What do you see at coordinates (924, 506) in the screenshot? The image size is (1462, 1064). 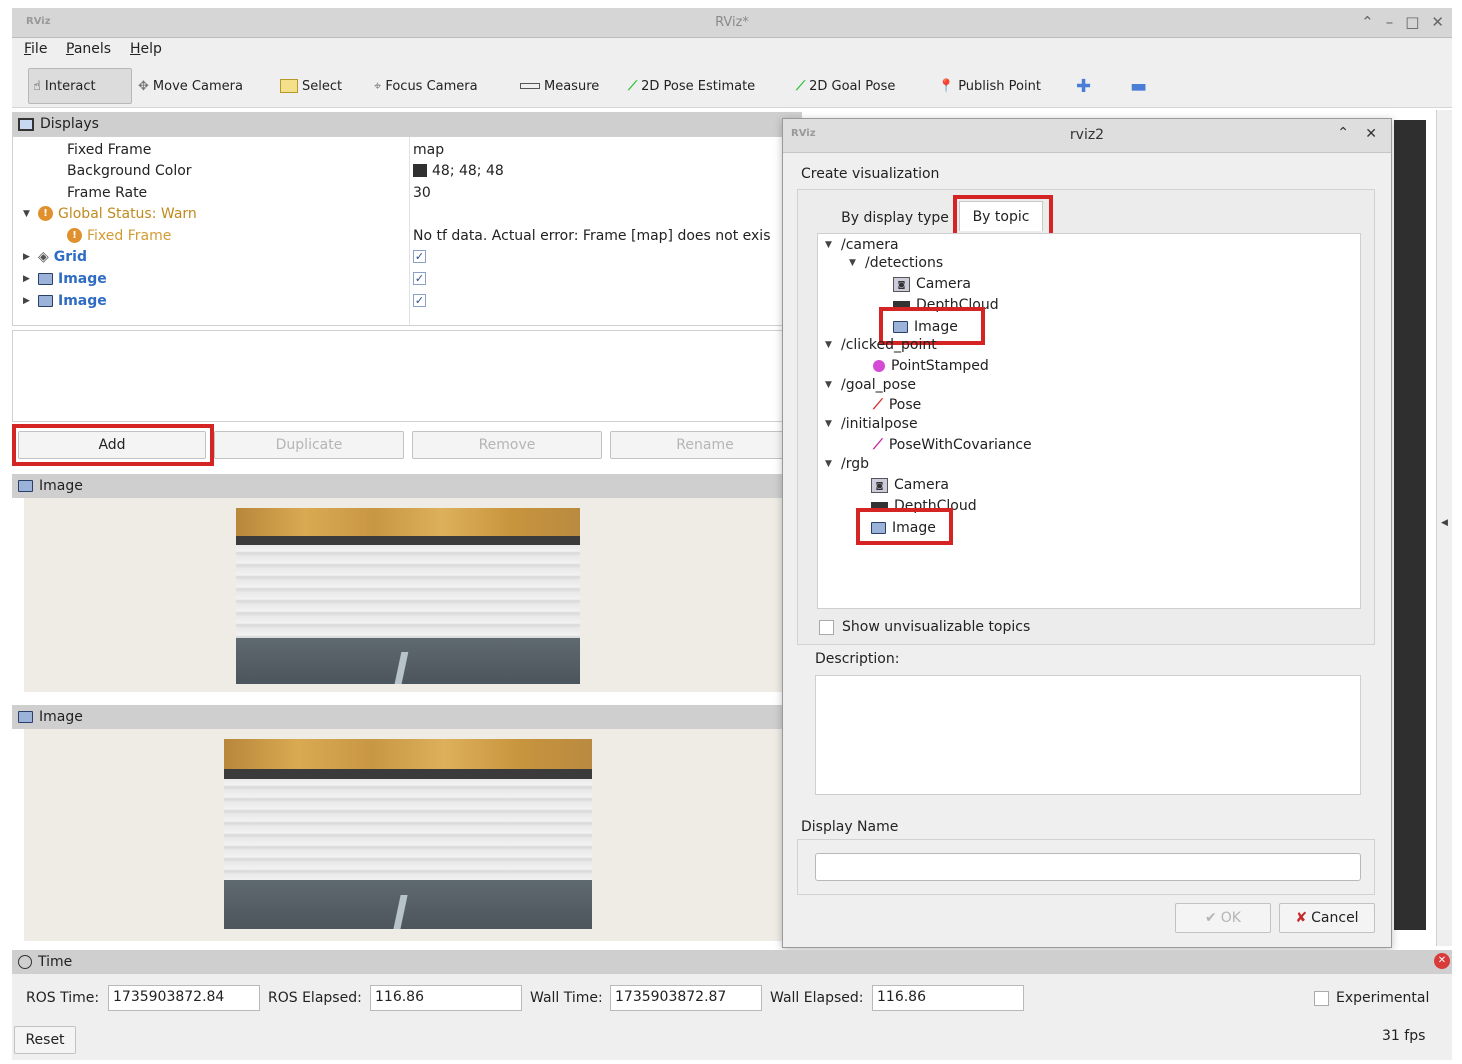 I see `topic-rgb-depthcloud: DepthCloud` at bounding box center [924, 506].